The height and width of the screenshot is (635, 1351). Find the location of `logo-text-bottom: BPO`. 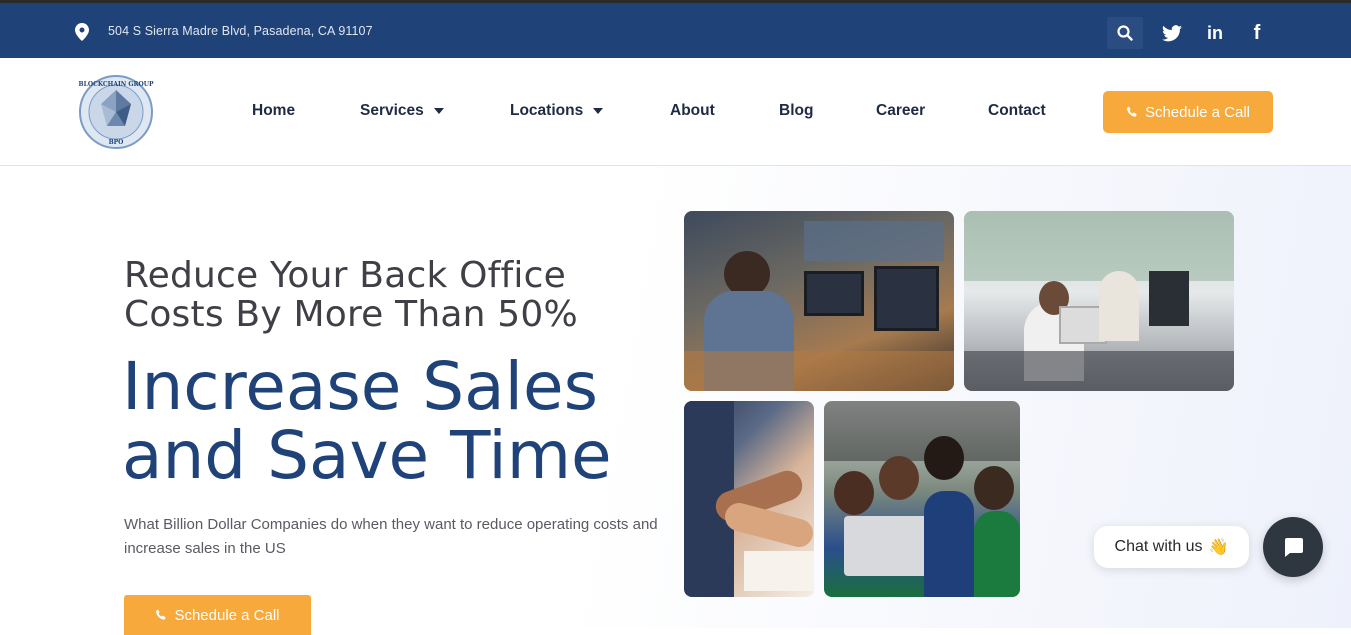

logo-text-bottom: BPO is located at coordinates (116, 142).